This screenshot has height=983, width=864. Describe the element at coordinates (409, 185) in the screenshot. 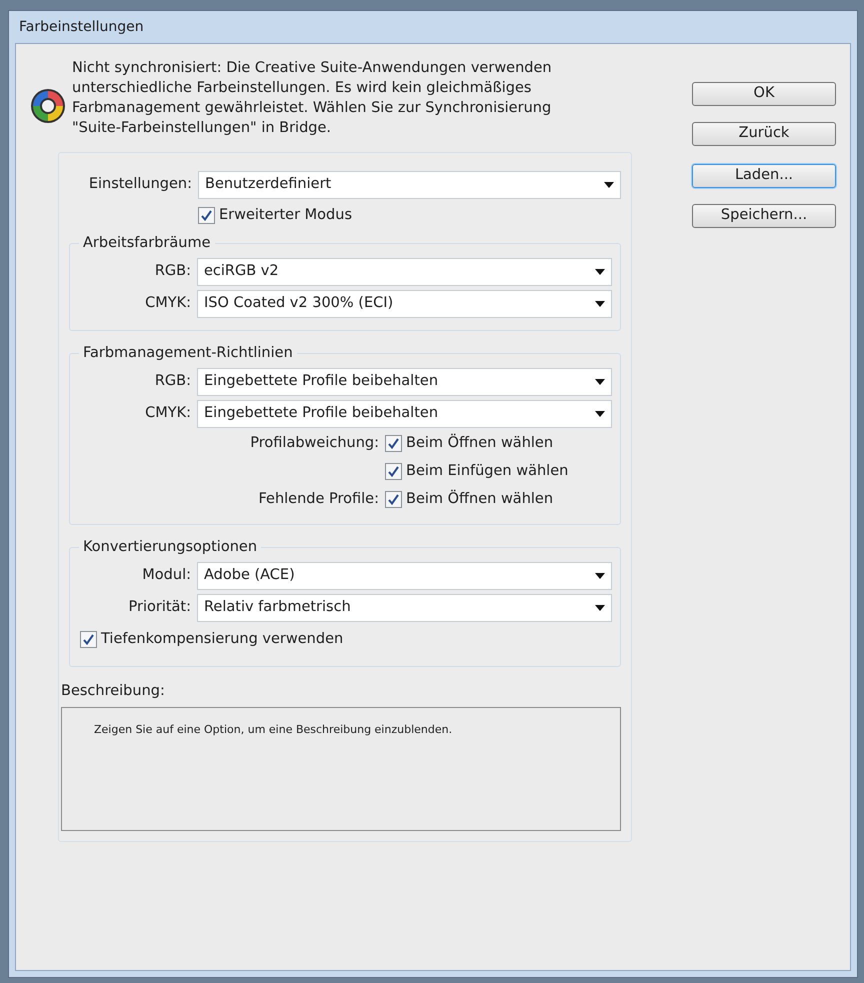

I see `settings-dropdown: Benutzerdefiniert` at that location.